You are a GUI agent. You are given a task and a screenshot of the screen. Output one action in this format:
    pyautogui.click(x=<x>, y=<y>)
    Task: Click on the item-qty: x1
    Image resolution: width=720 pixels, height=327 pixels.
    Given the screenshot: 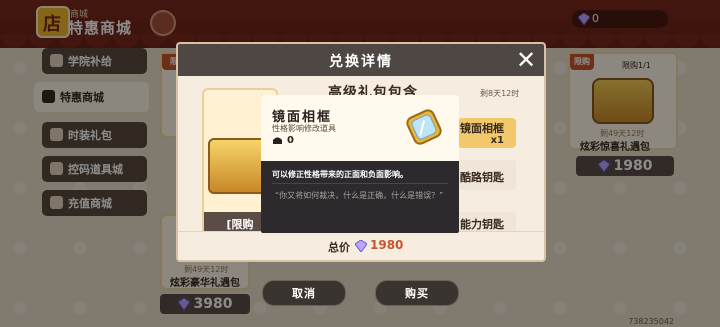 What is the action you would take?
    pyautogui.click(x=497, y=140)
    